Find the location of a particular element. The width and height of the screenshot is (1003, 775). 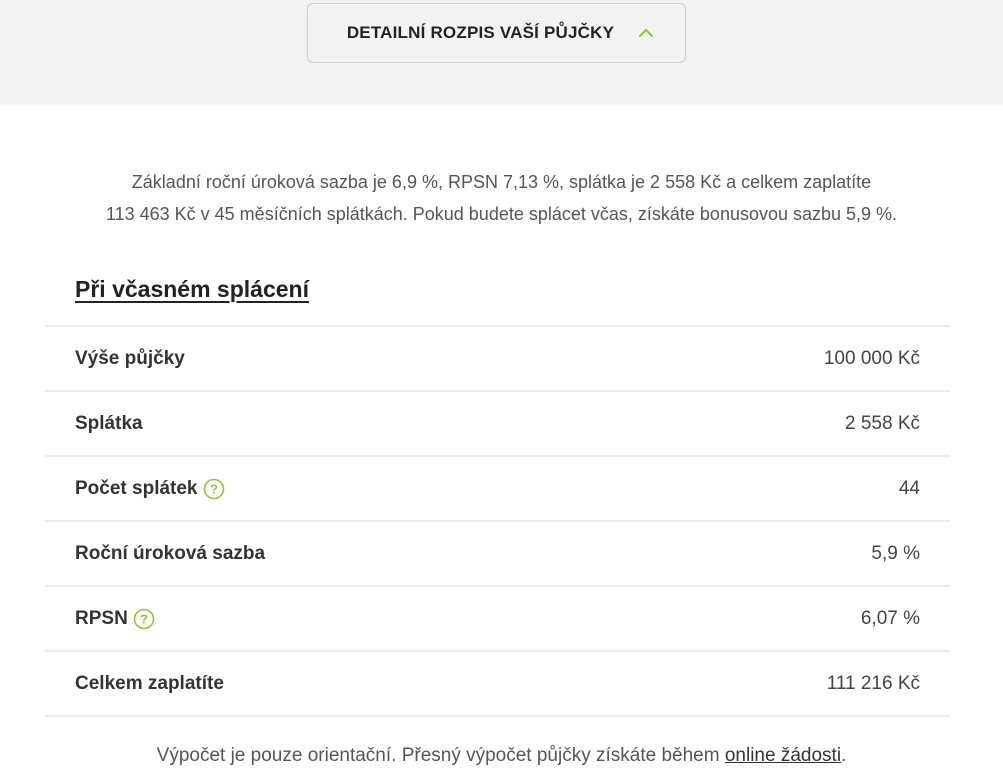

table-row: RPSN ? 6,07 % is located at coordinates (497, 619).